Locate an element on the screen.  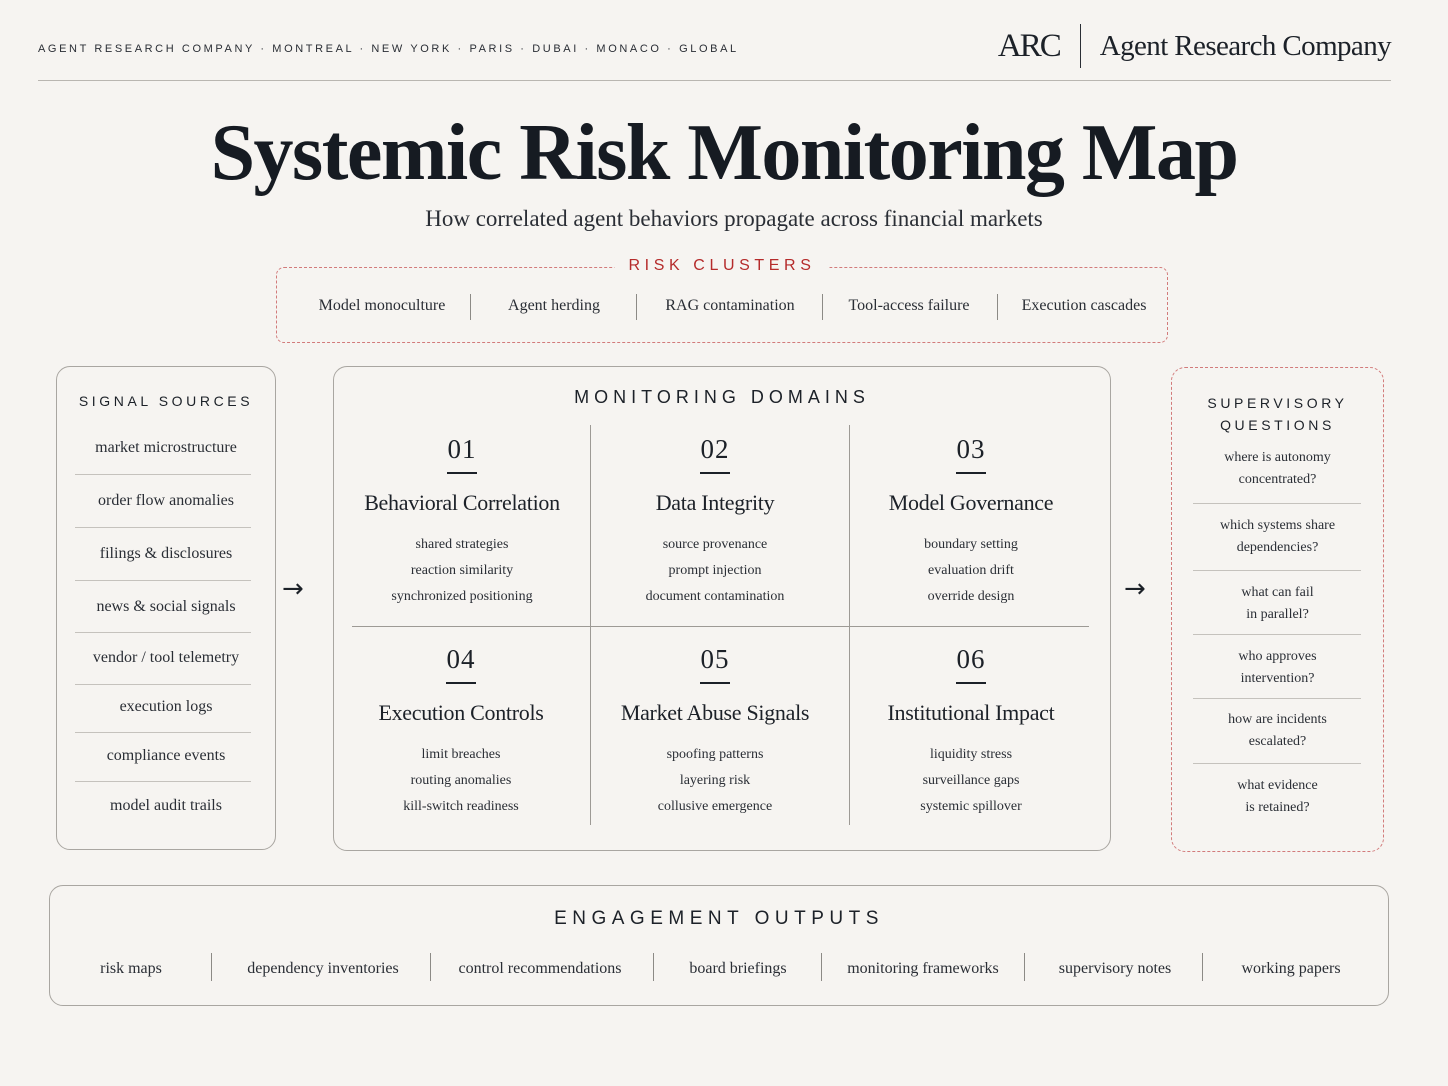
signal-source-item: market microstructure is located at coordinates (166, 447).